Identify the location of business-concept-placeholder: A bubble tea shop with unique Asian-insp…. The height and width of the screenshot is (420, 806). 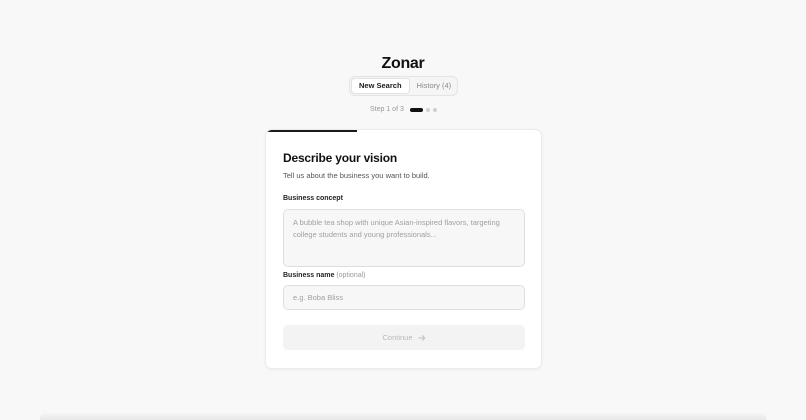
(396, 228).